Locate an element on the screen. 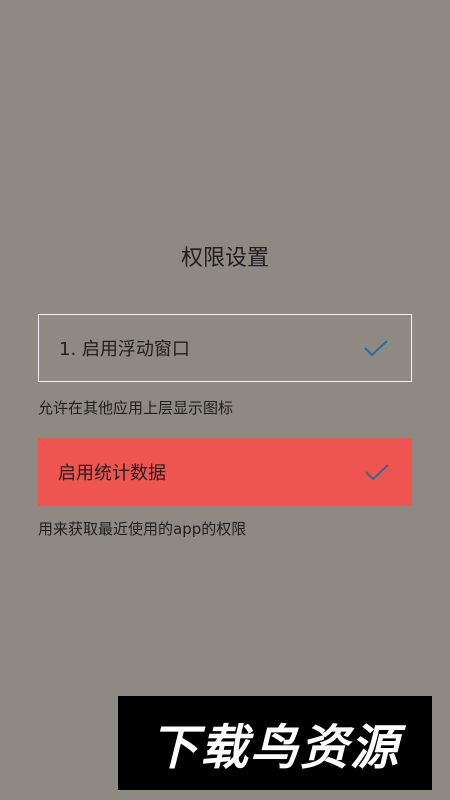  option-label: 1. 启用浮动窗口 is located at coordinates (124, 349).